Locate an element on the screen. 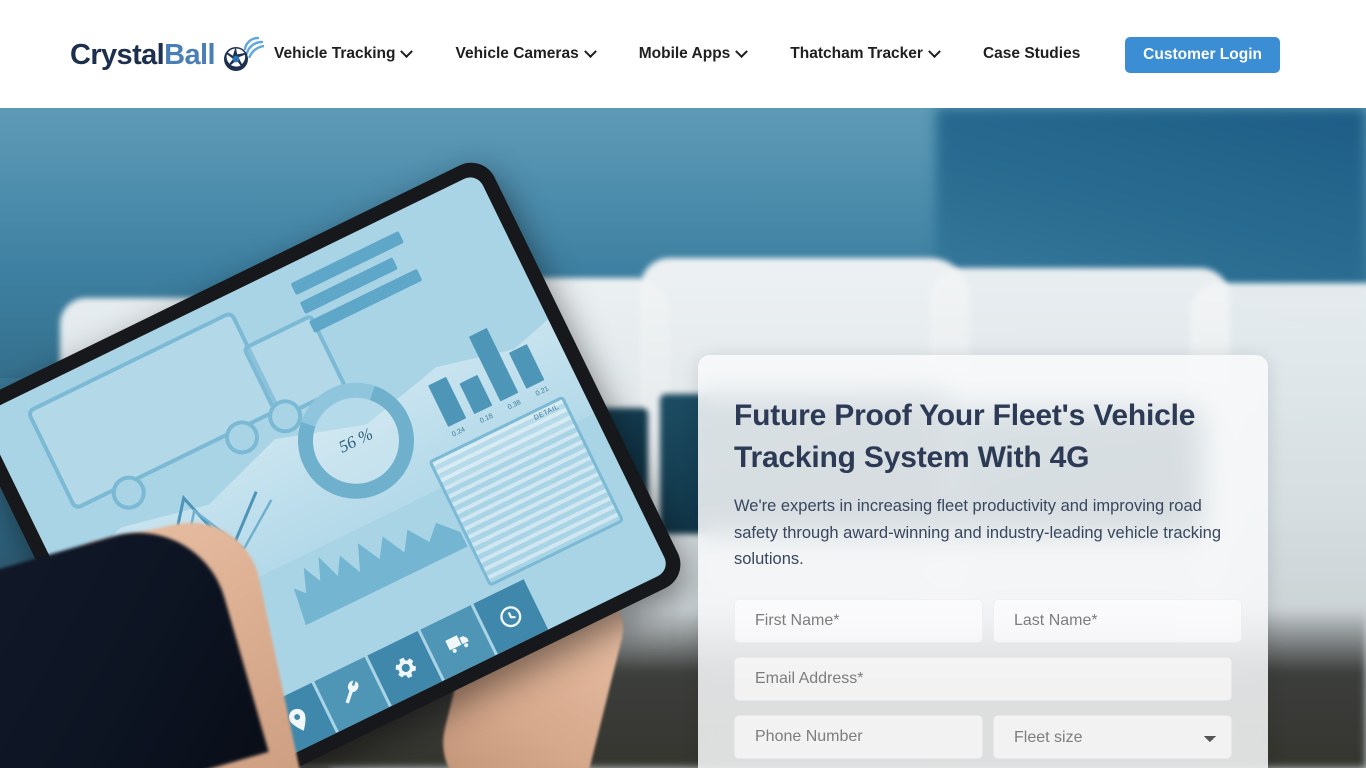  nav-item-vehicle-cameras: Vehicle Cameras is located at coordinates (524, 53).